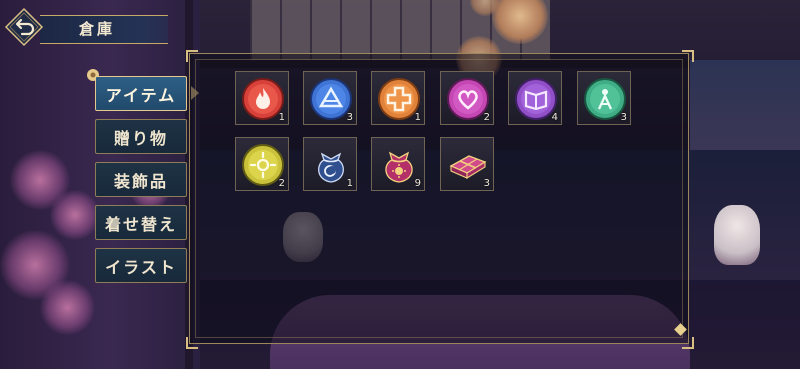 Image resolution: width=800 pixels, height=369 pixels. I want to click on page-title: 倉庫, so click(97, 29).